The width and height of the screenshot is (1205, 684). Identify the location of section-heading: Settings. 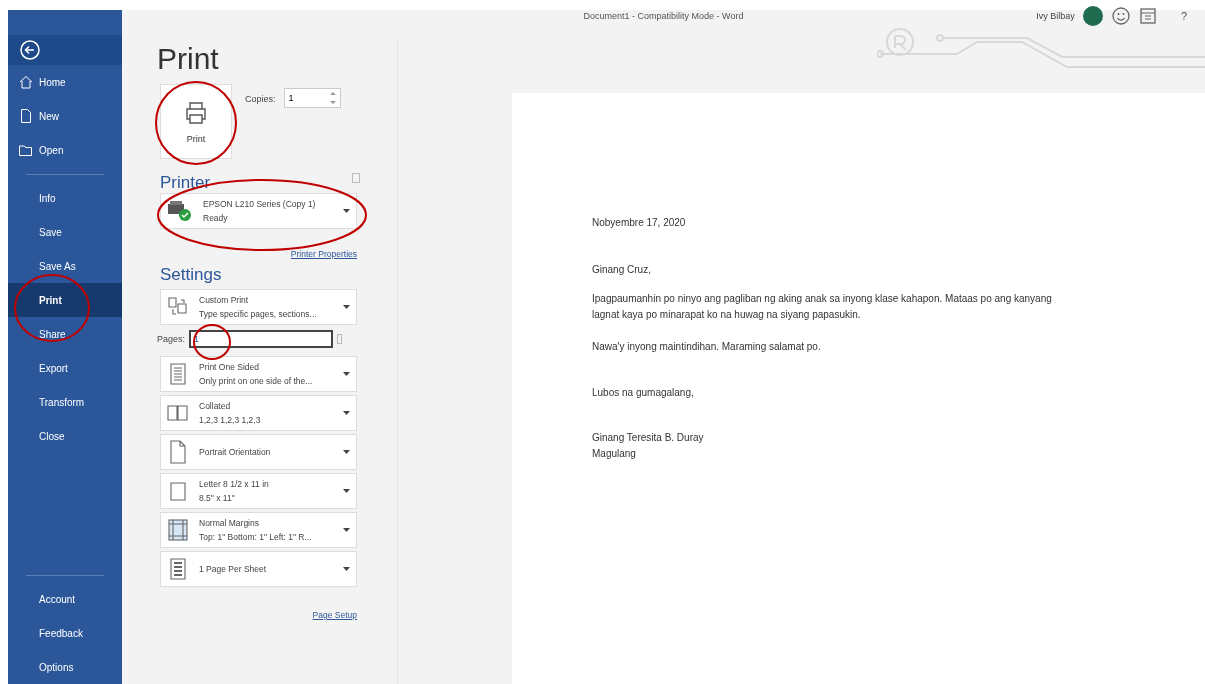
(191, 275).